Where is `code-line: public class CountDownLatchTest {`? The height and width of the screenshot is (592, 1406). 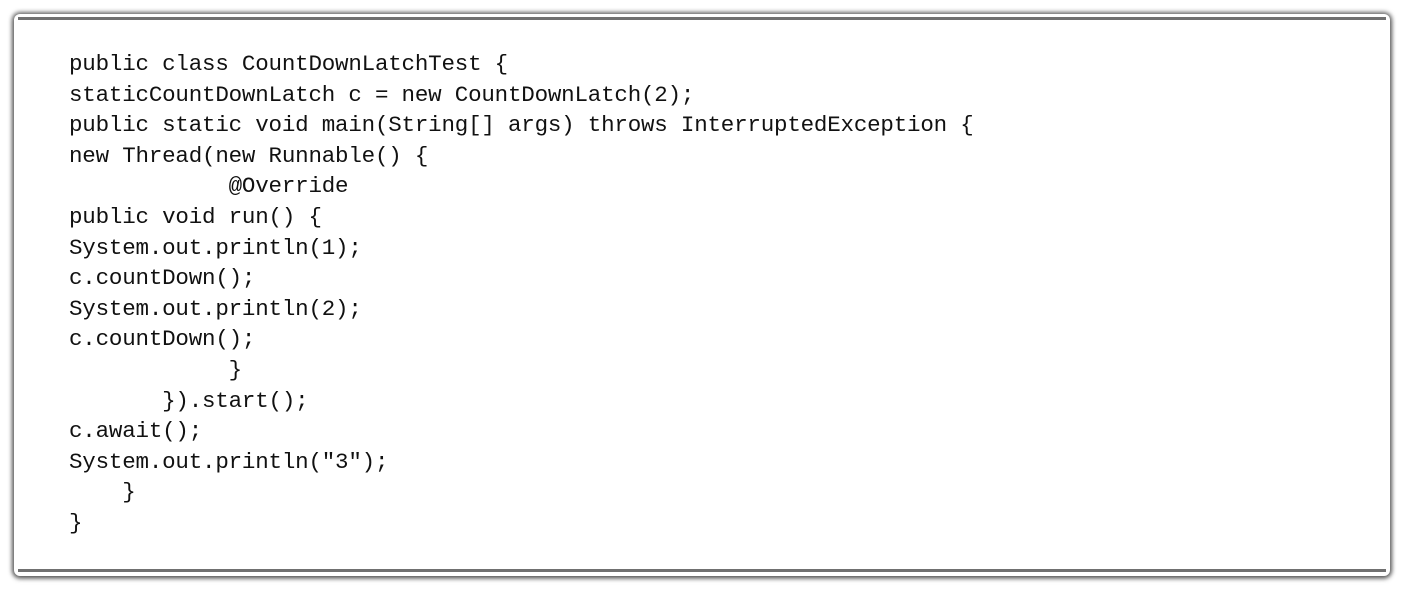
code-line: public class CountDownLatchTest { is located at coordinates (288, 64).